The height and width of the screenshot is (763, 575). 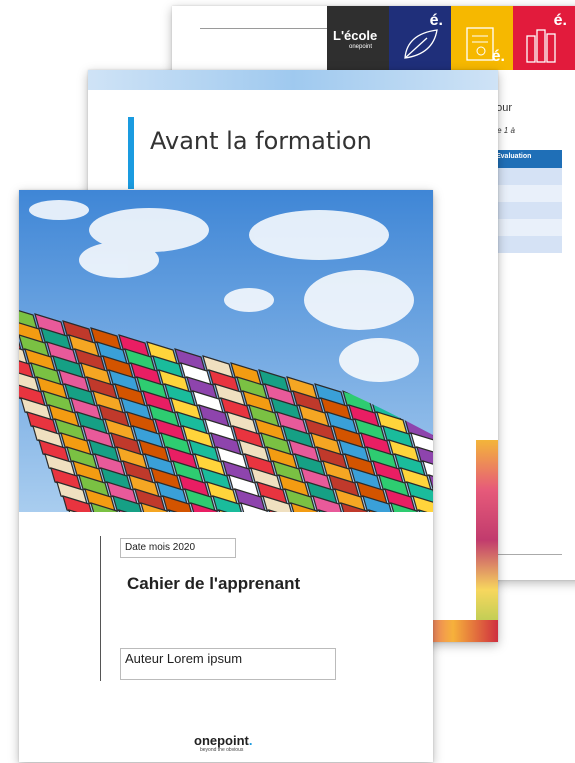 I want to click on onepoint-logo: onepoint., so click(x=223, y=740).